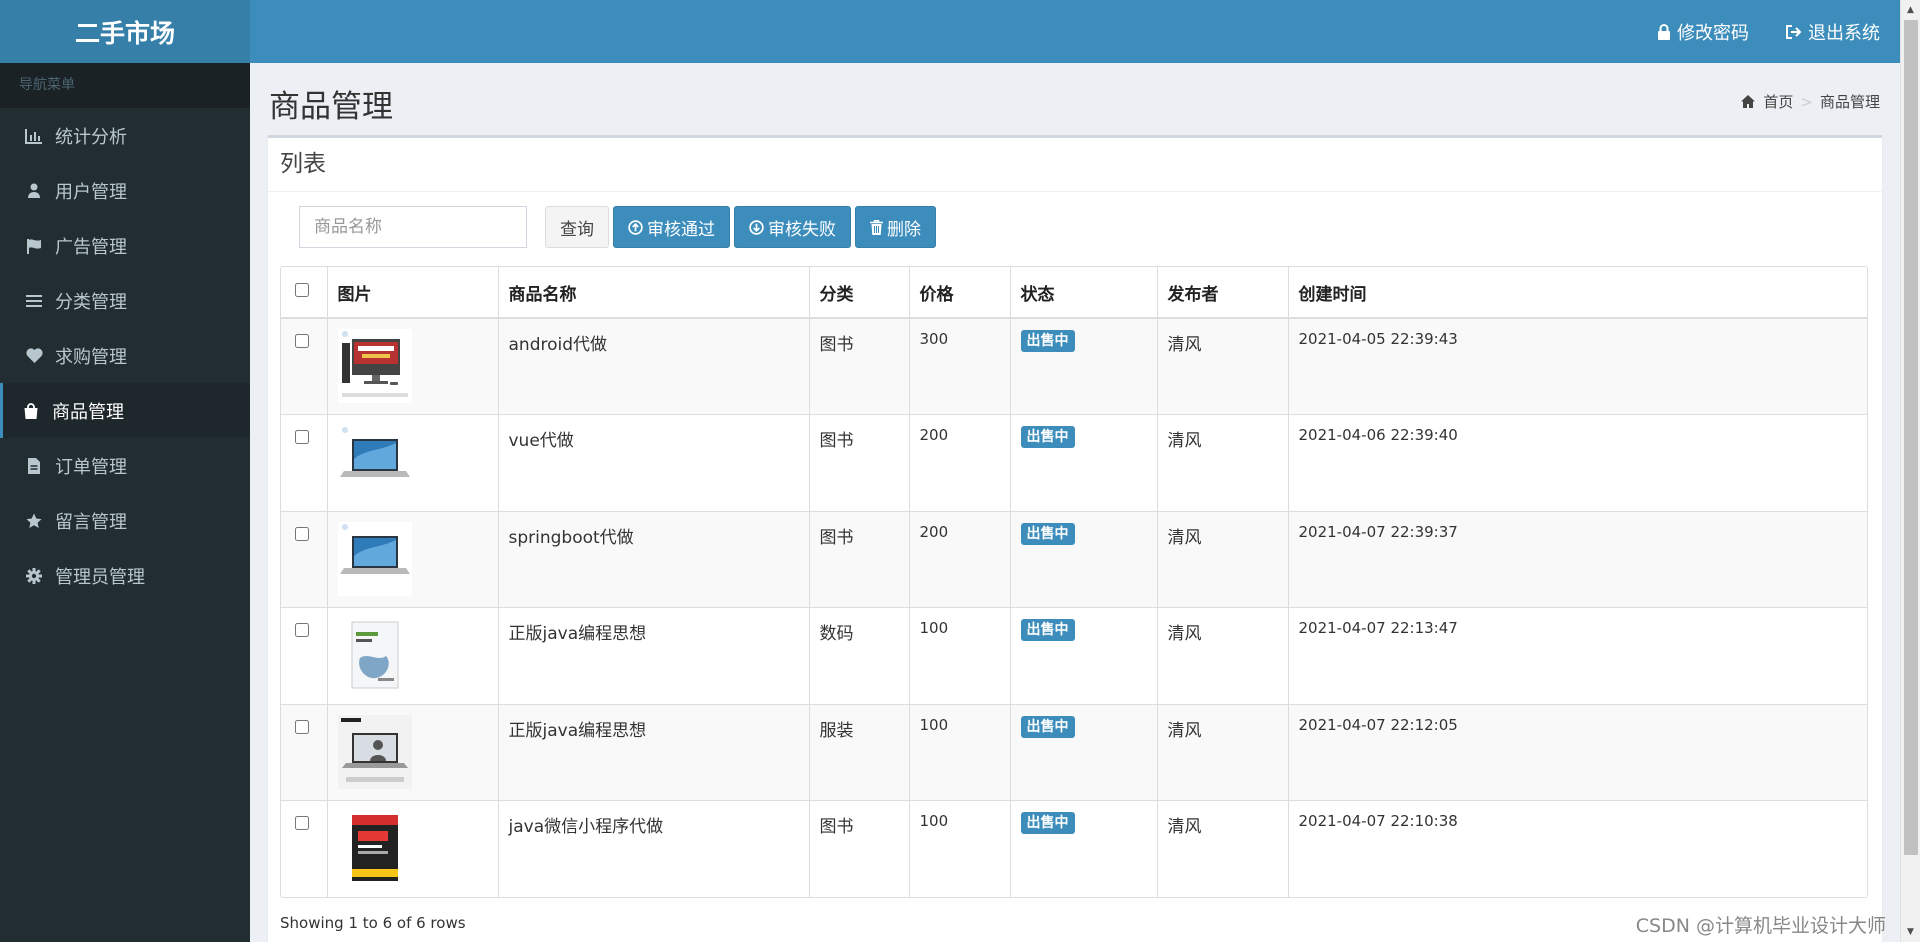 The image size is (1920, 942). I want to click on reject-button: 审核失败, so click(792, 227).